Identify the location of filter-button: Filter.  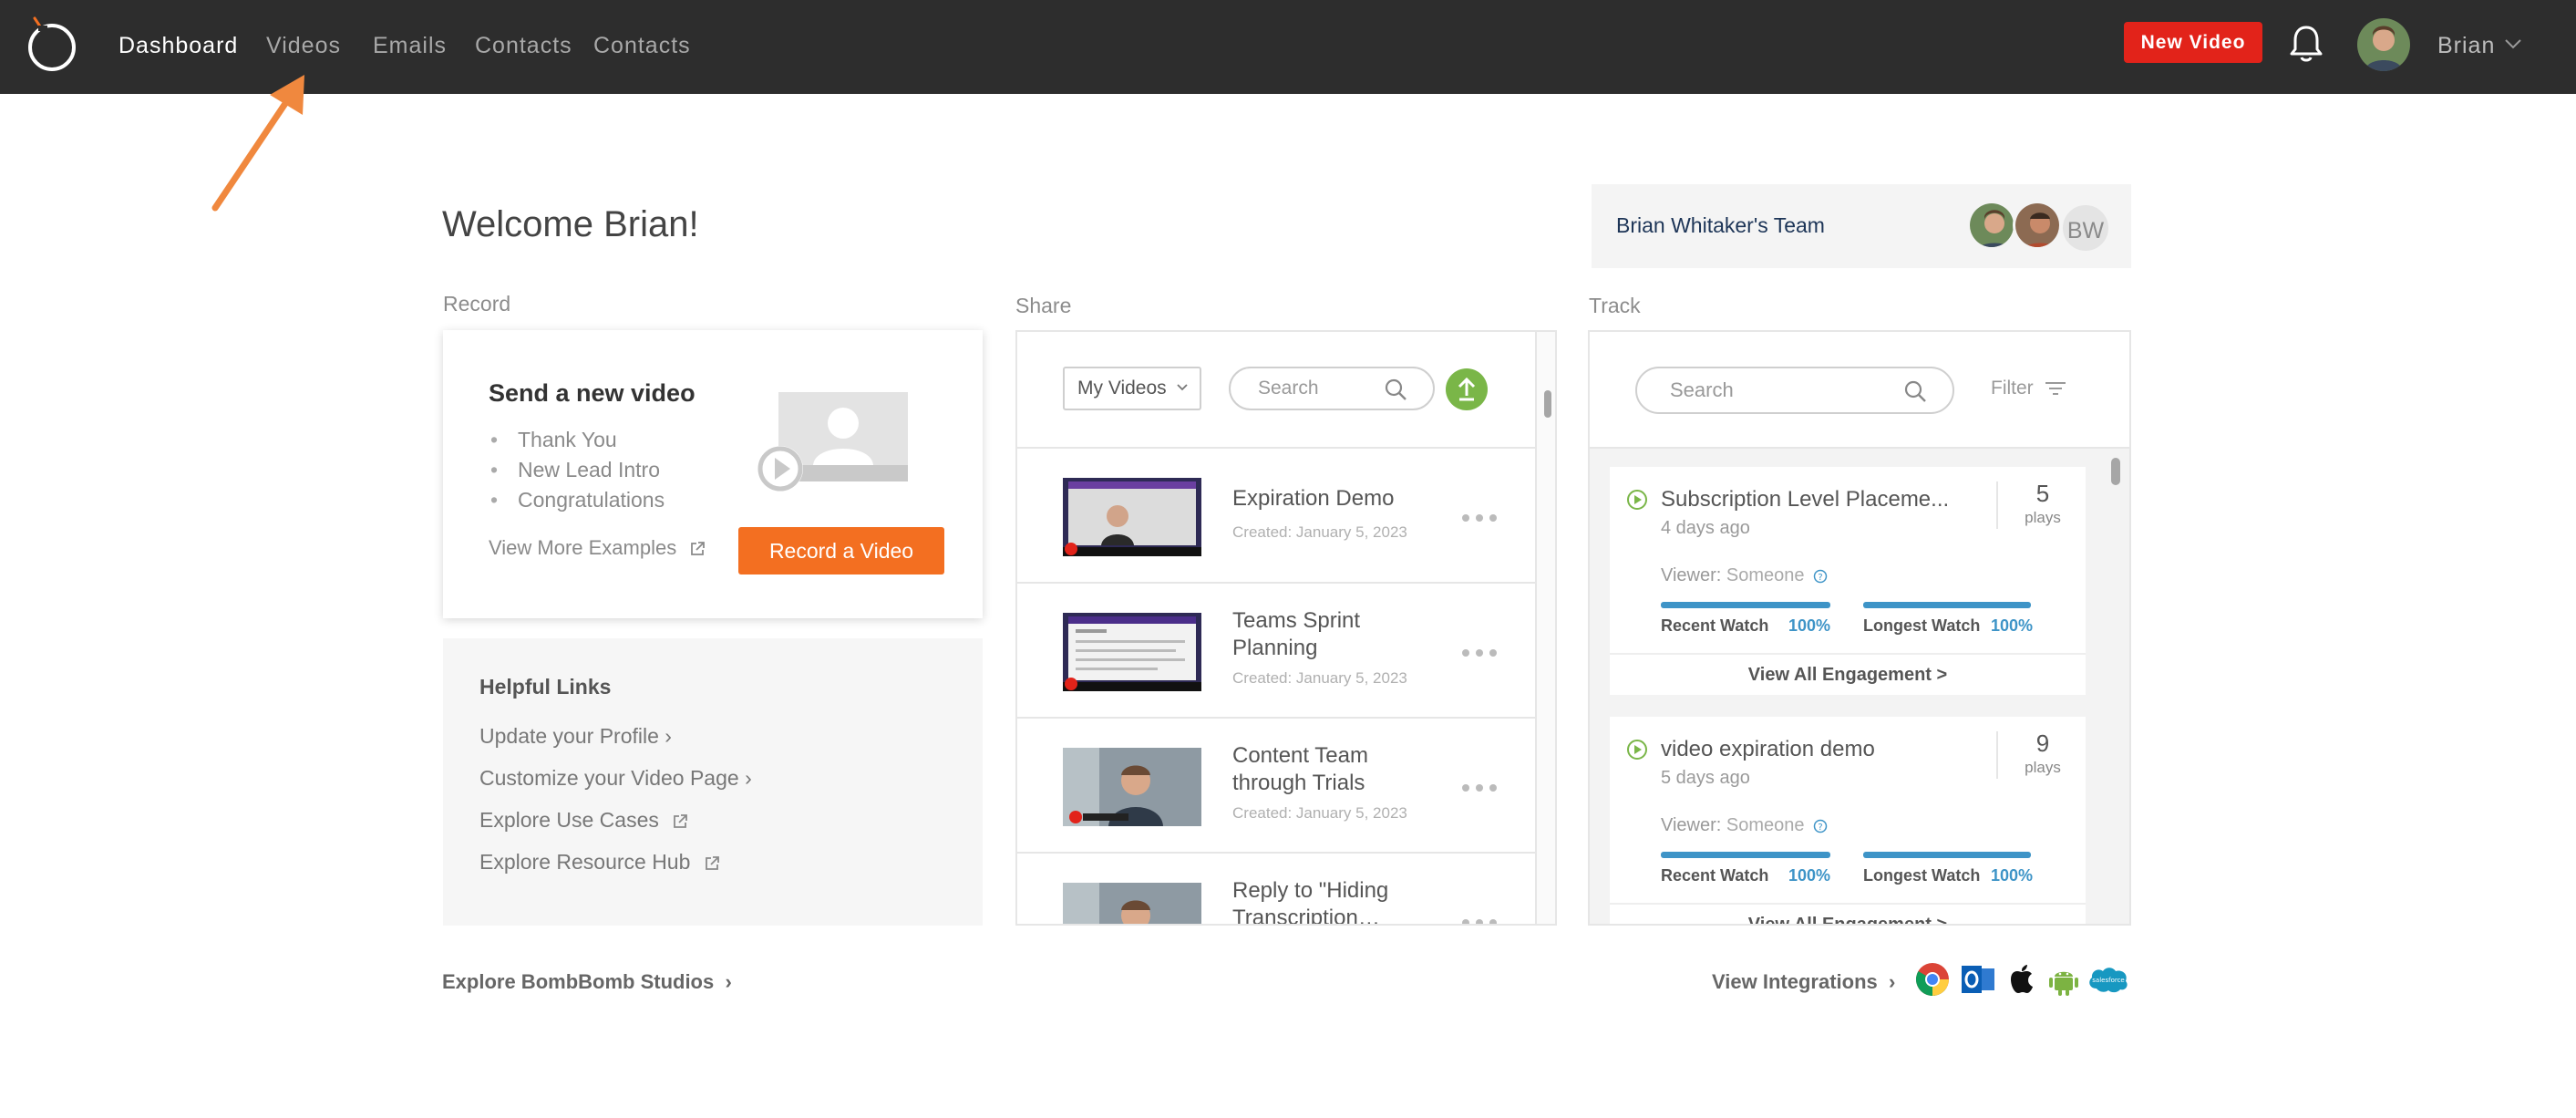
(2029, 388).